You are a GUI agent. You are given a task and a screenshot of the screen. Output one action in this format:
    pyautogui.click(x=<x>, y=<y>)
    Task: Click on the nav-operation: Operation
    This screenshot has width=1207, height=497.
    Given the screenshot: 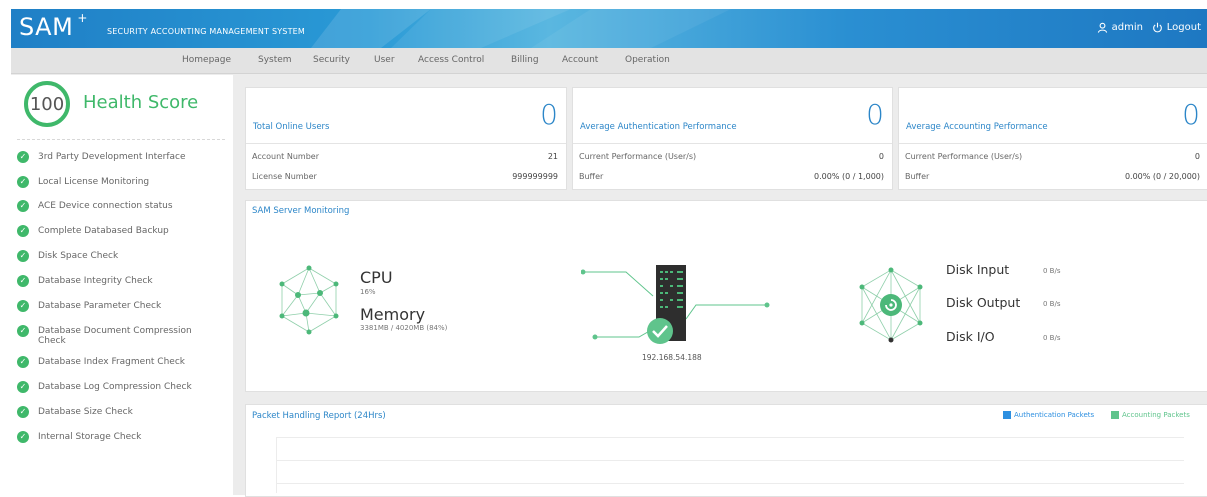 What is the action you would take?
    pyautogui.click(x=647, y=60)
    